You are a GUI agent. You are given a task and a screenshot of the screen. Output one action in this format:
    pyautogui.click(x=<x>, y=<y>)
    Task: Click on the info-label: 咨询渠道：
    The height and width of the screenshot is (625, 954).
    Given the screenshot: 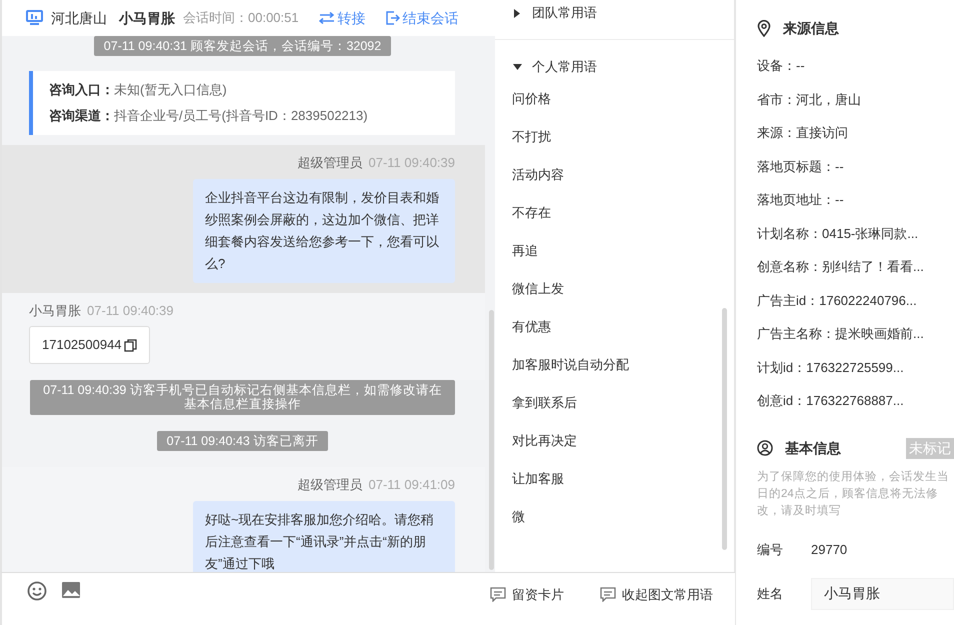 What is the action you would take?
    pyautogui.click(x=81, y=116)
    